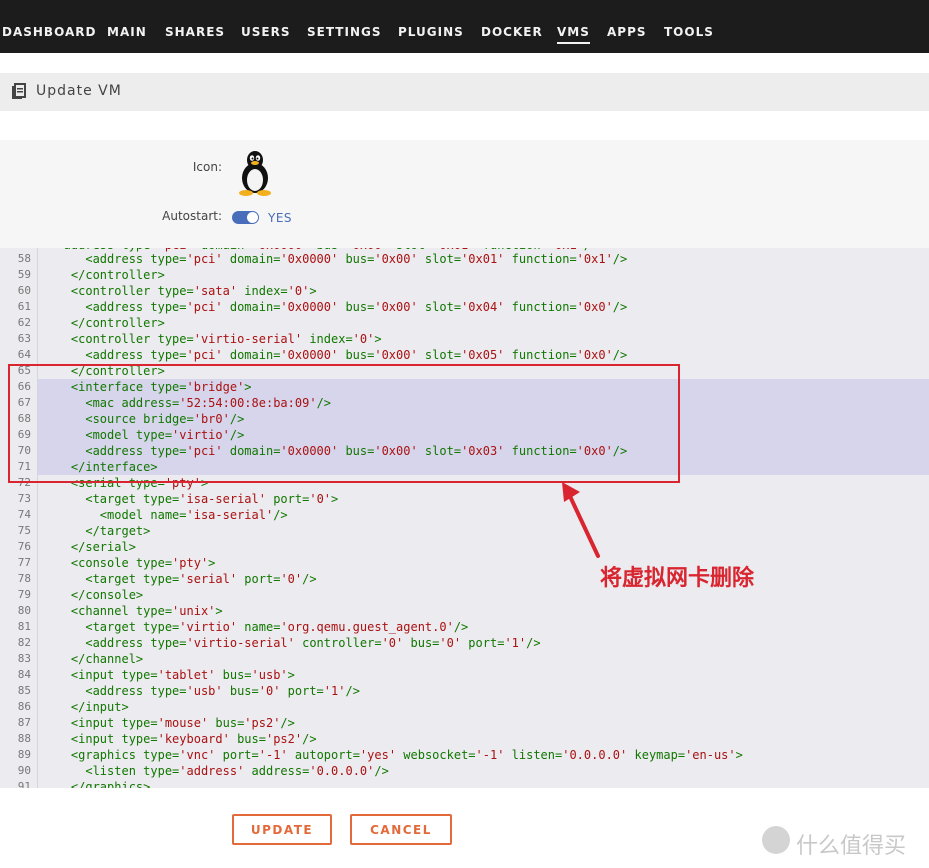  I want to click on highlight-box, so click(344, 423).